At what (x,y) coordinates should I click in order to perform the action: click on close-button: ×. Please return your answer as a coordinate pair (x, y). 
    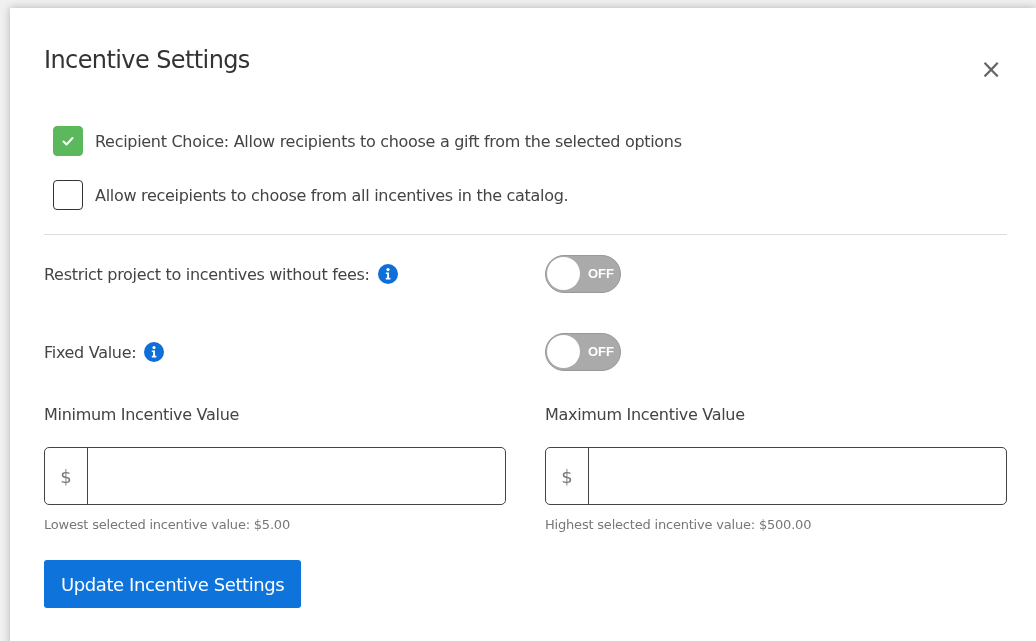
    Looking at the image, I should click on (991, 69).